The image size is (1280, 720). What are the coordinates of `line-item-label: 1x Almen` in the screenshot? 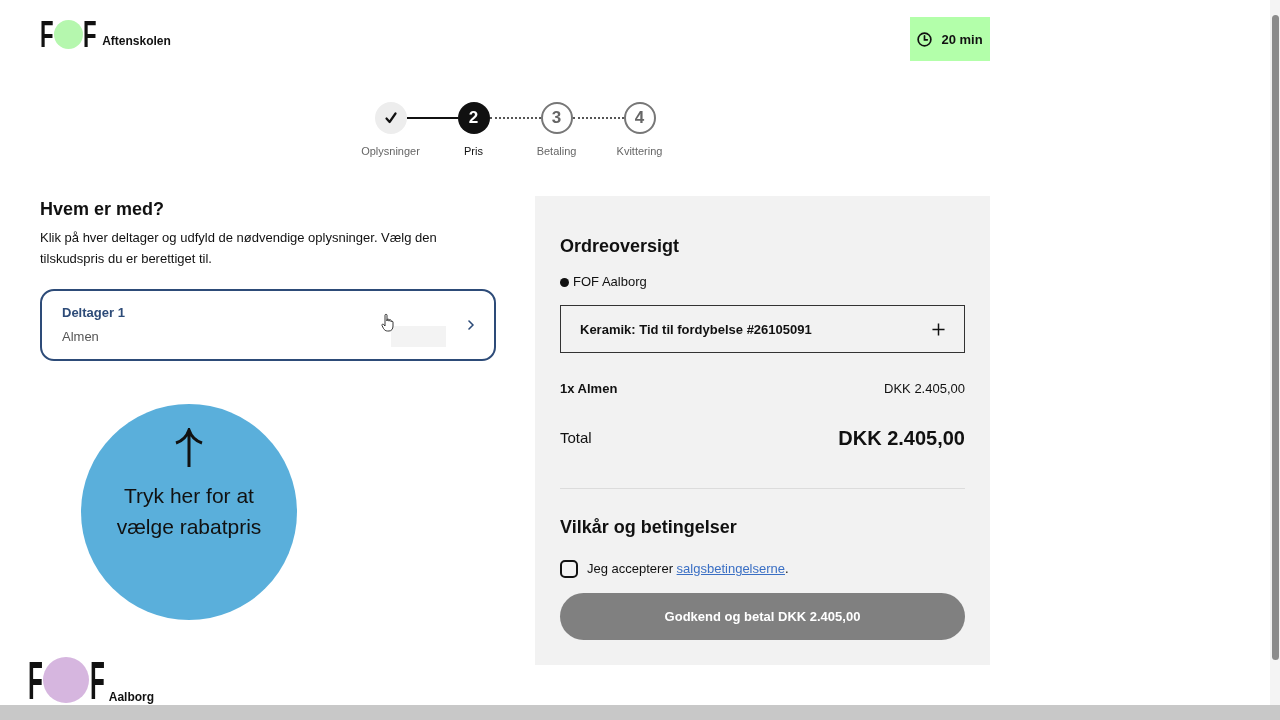 It's located at (589, 389).